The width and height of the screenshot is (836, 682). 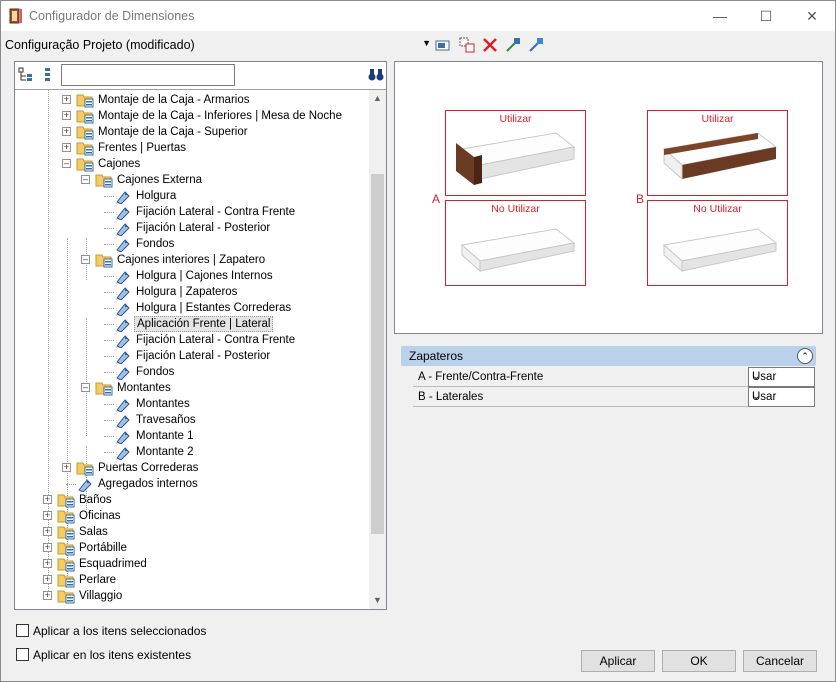 What do you see at coordinates (536, 45) in the screenshot?
I see `export-icon` at bounding box center [536, 45].